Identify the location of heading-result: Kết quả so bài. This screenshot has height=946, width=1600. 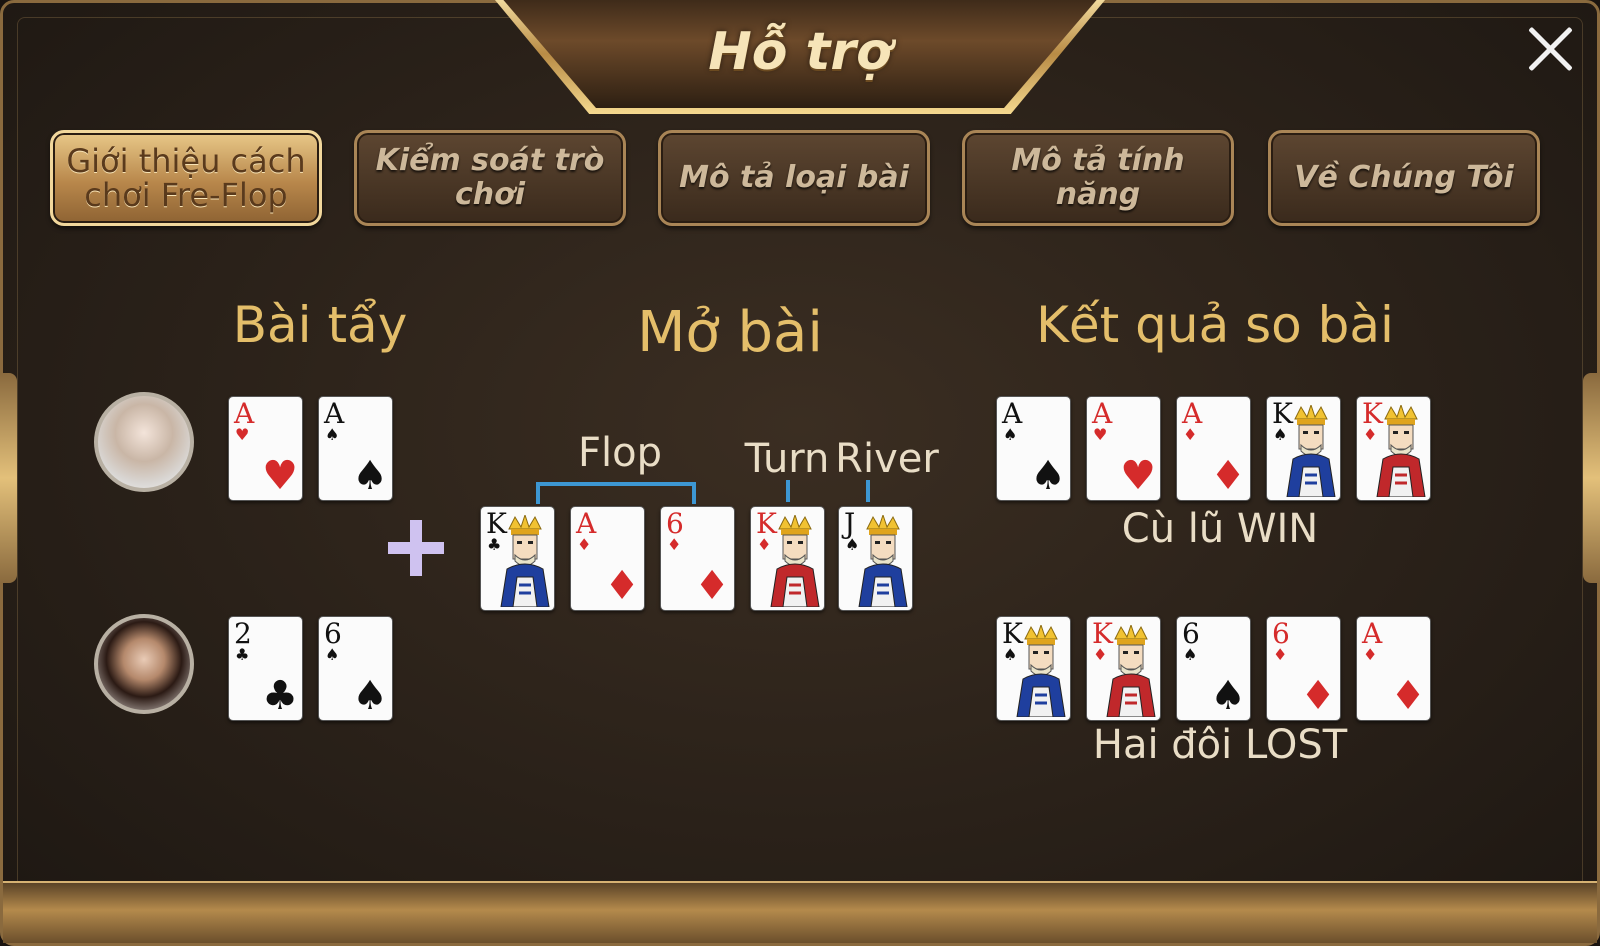
(1215, 325).